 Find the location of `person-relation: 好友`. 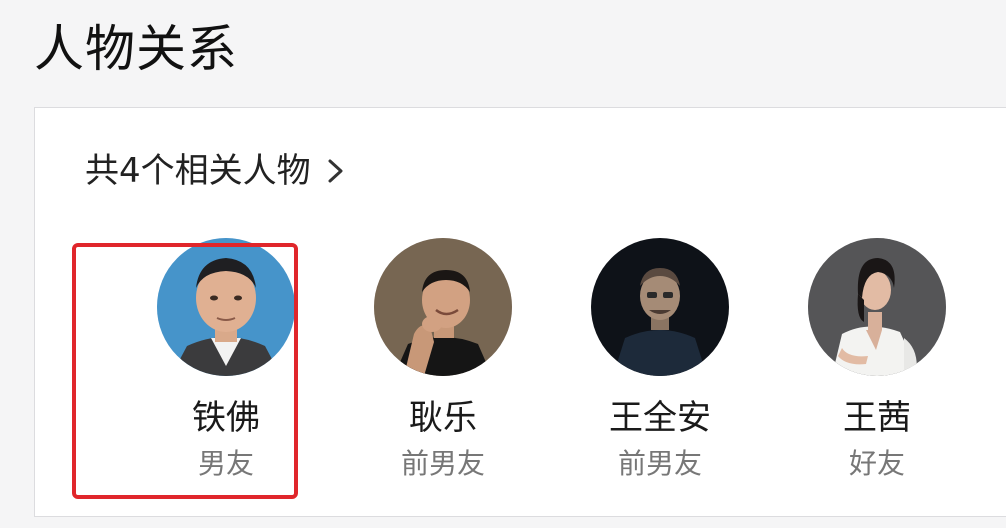

person-relation: 好友 is located at coordinates (876, 463).